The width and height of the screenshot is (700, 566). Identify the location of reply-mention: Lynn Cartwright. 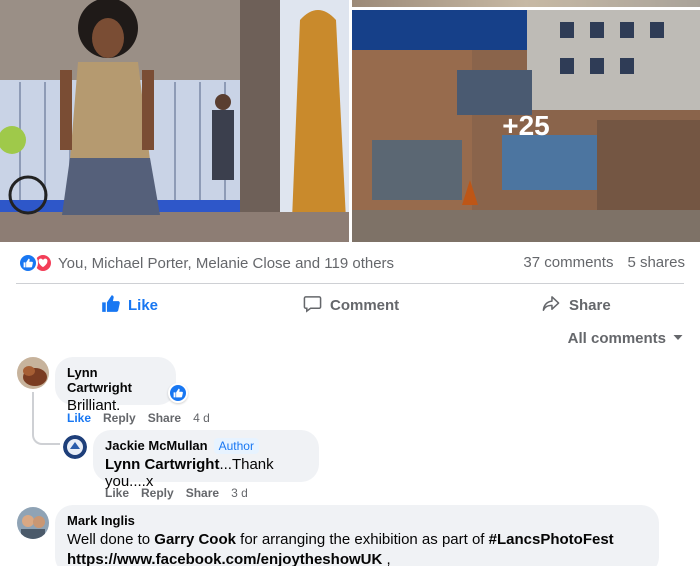
(162, 464).